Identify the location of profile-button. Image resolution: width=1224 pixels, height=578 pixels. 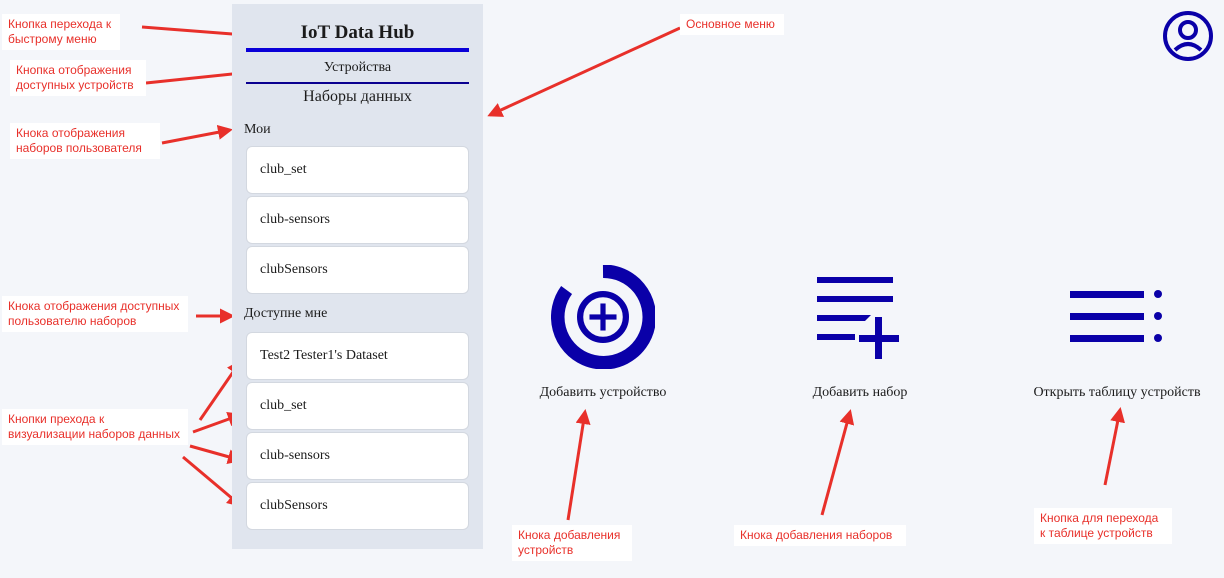
(1188, 36).